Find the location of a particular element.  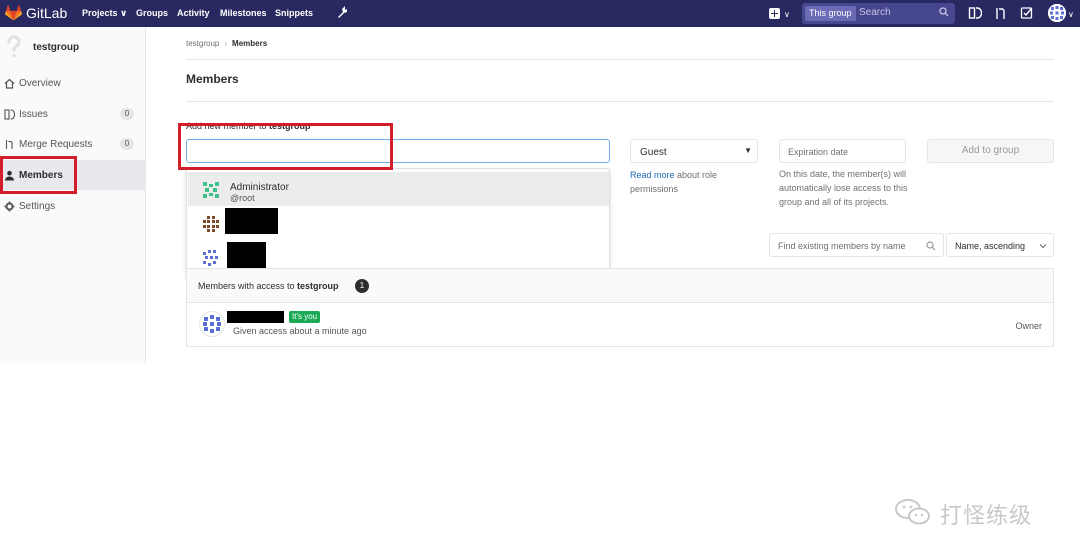

expiration-date-input: Expiration date is located at coordinates (842, 151).